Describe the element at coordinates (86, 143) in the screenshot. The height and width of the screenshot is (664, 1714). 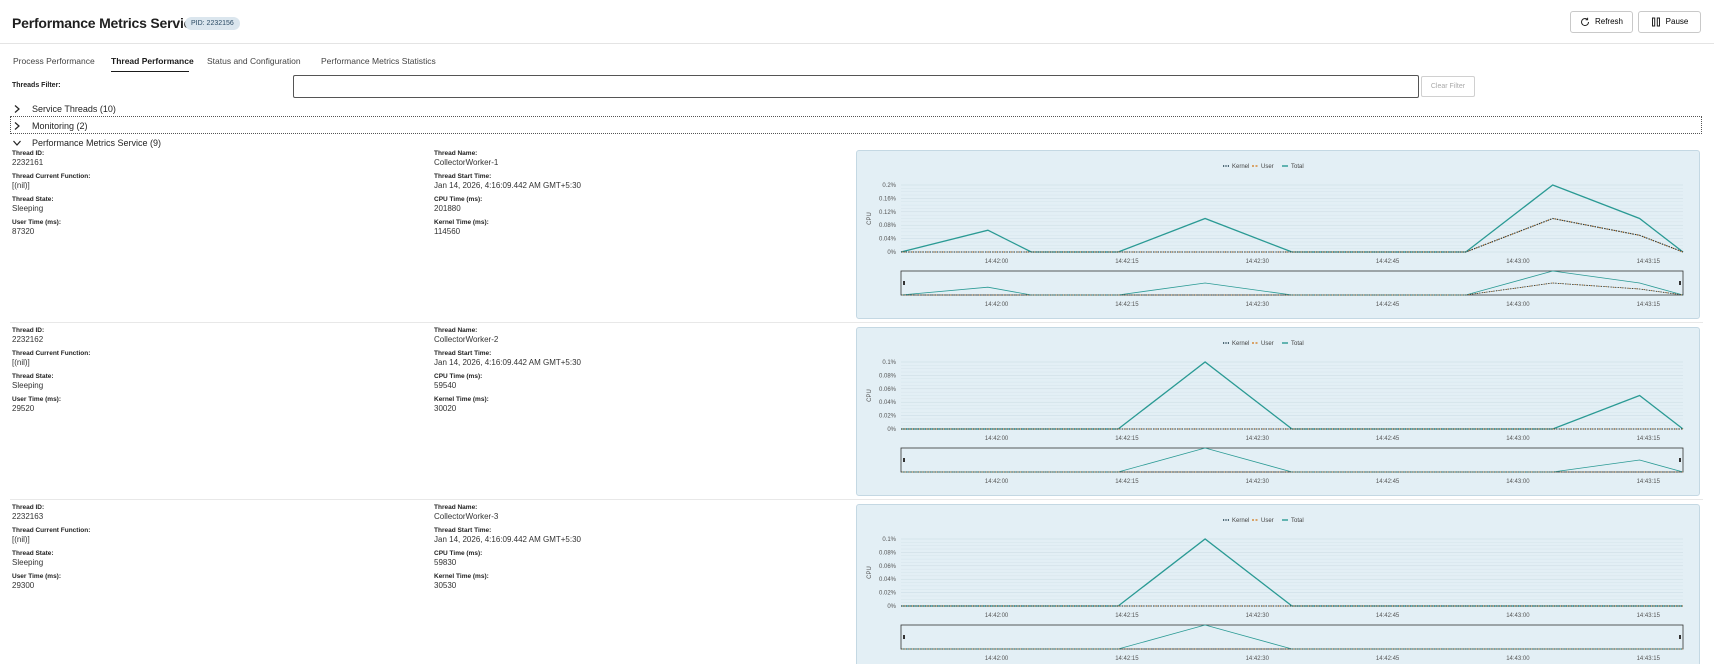
I see `group-performance-metrics-service: Performance Metrics Service (9)` at that location.